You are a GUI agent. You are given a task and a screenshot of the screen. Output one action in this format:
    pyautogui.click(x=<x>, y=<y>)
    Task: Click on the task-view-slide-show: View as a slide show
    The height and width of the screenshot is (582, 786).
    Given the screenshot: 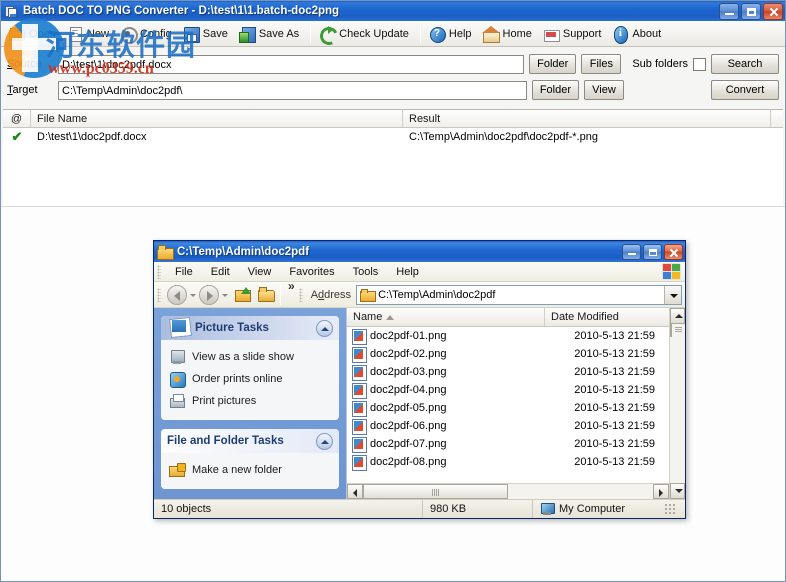 What is the action you would take?
    pyautogui.click(x=250, y=357)
    